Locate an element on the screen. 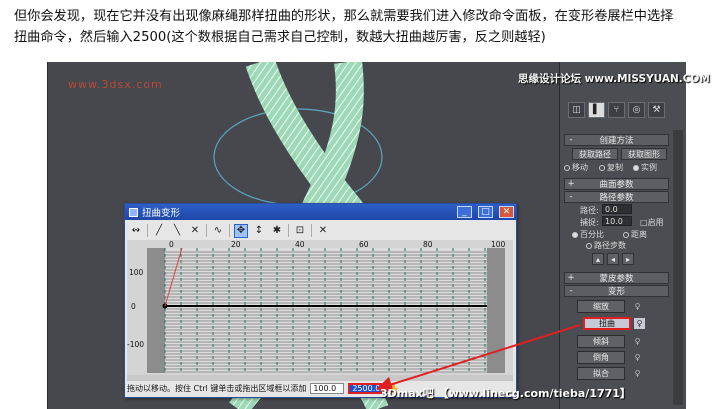 The height and width of the screenshot is (409, 719). display-y-axis-icon: ╲ is located at coordinates (177, 231).